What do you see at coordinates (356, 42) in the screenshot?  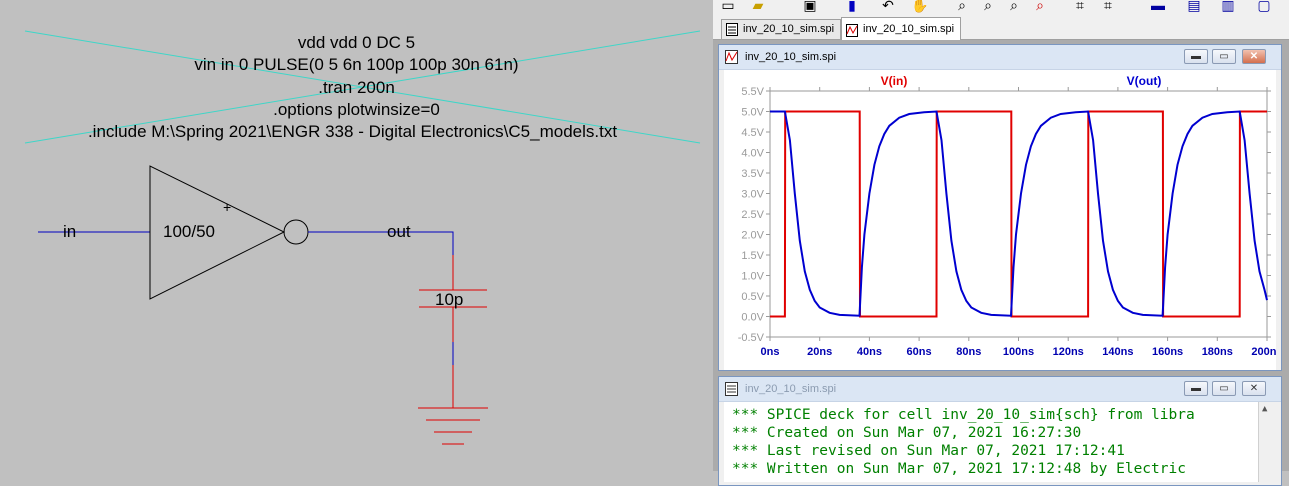 I see `spice-directive: vdd vdd 0 DC 5` at bounding box center [356, 42].